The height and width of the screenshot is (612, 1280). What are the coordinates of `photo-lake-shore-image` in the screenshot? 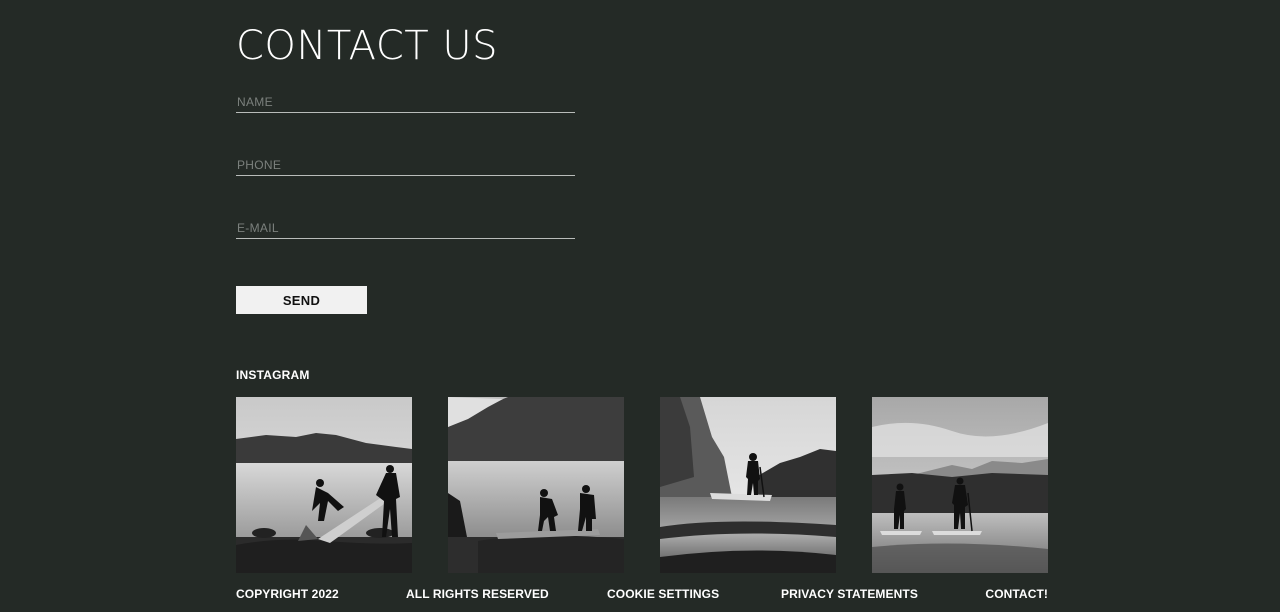 It's located at (324, 485).